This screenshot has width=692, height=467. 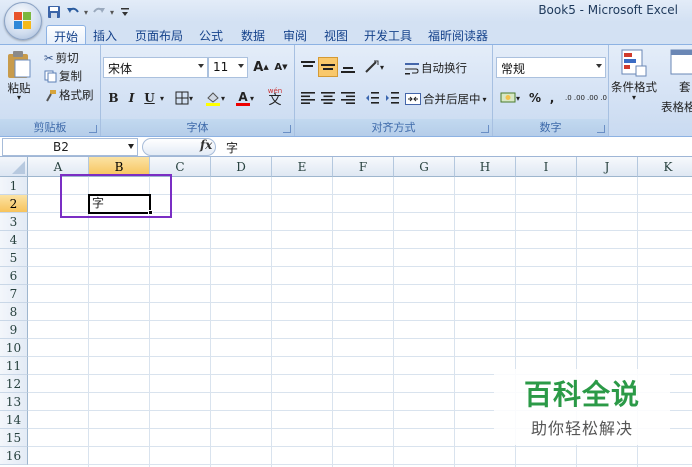 I want to click on copy-button: 复制, so click(x=63, y=76).